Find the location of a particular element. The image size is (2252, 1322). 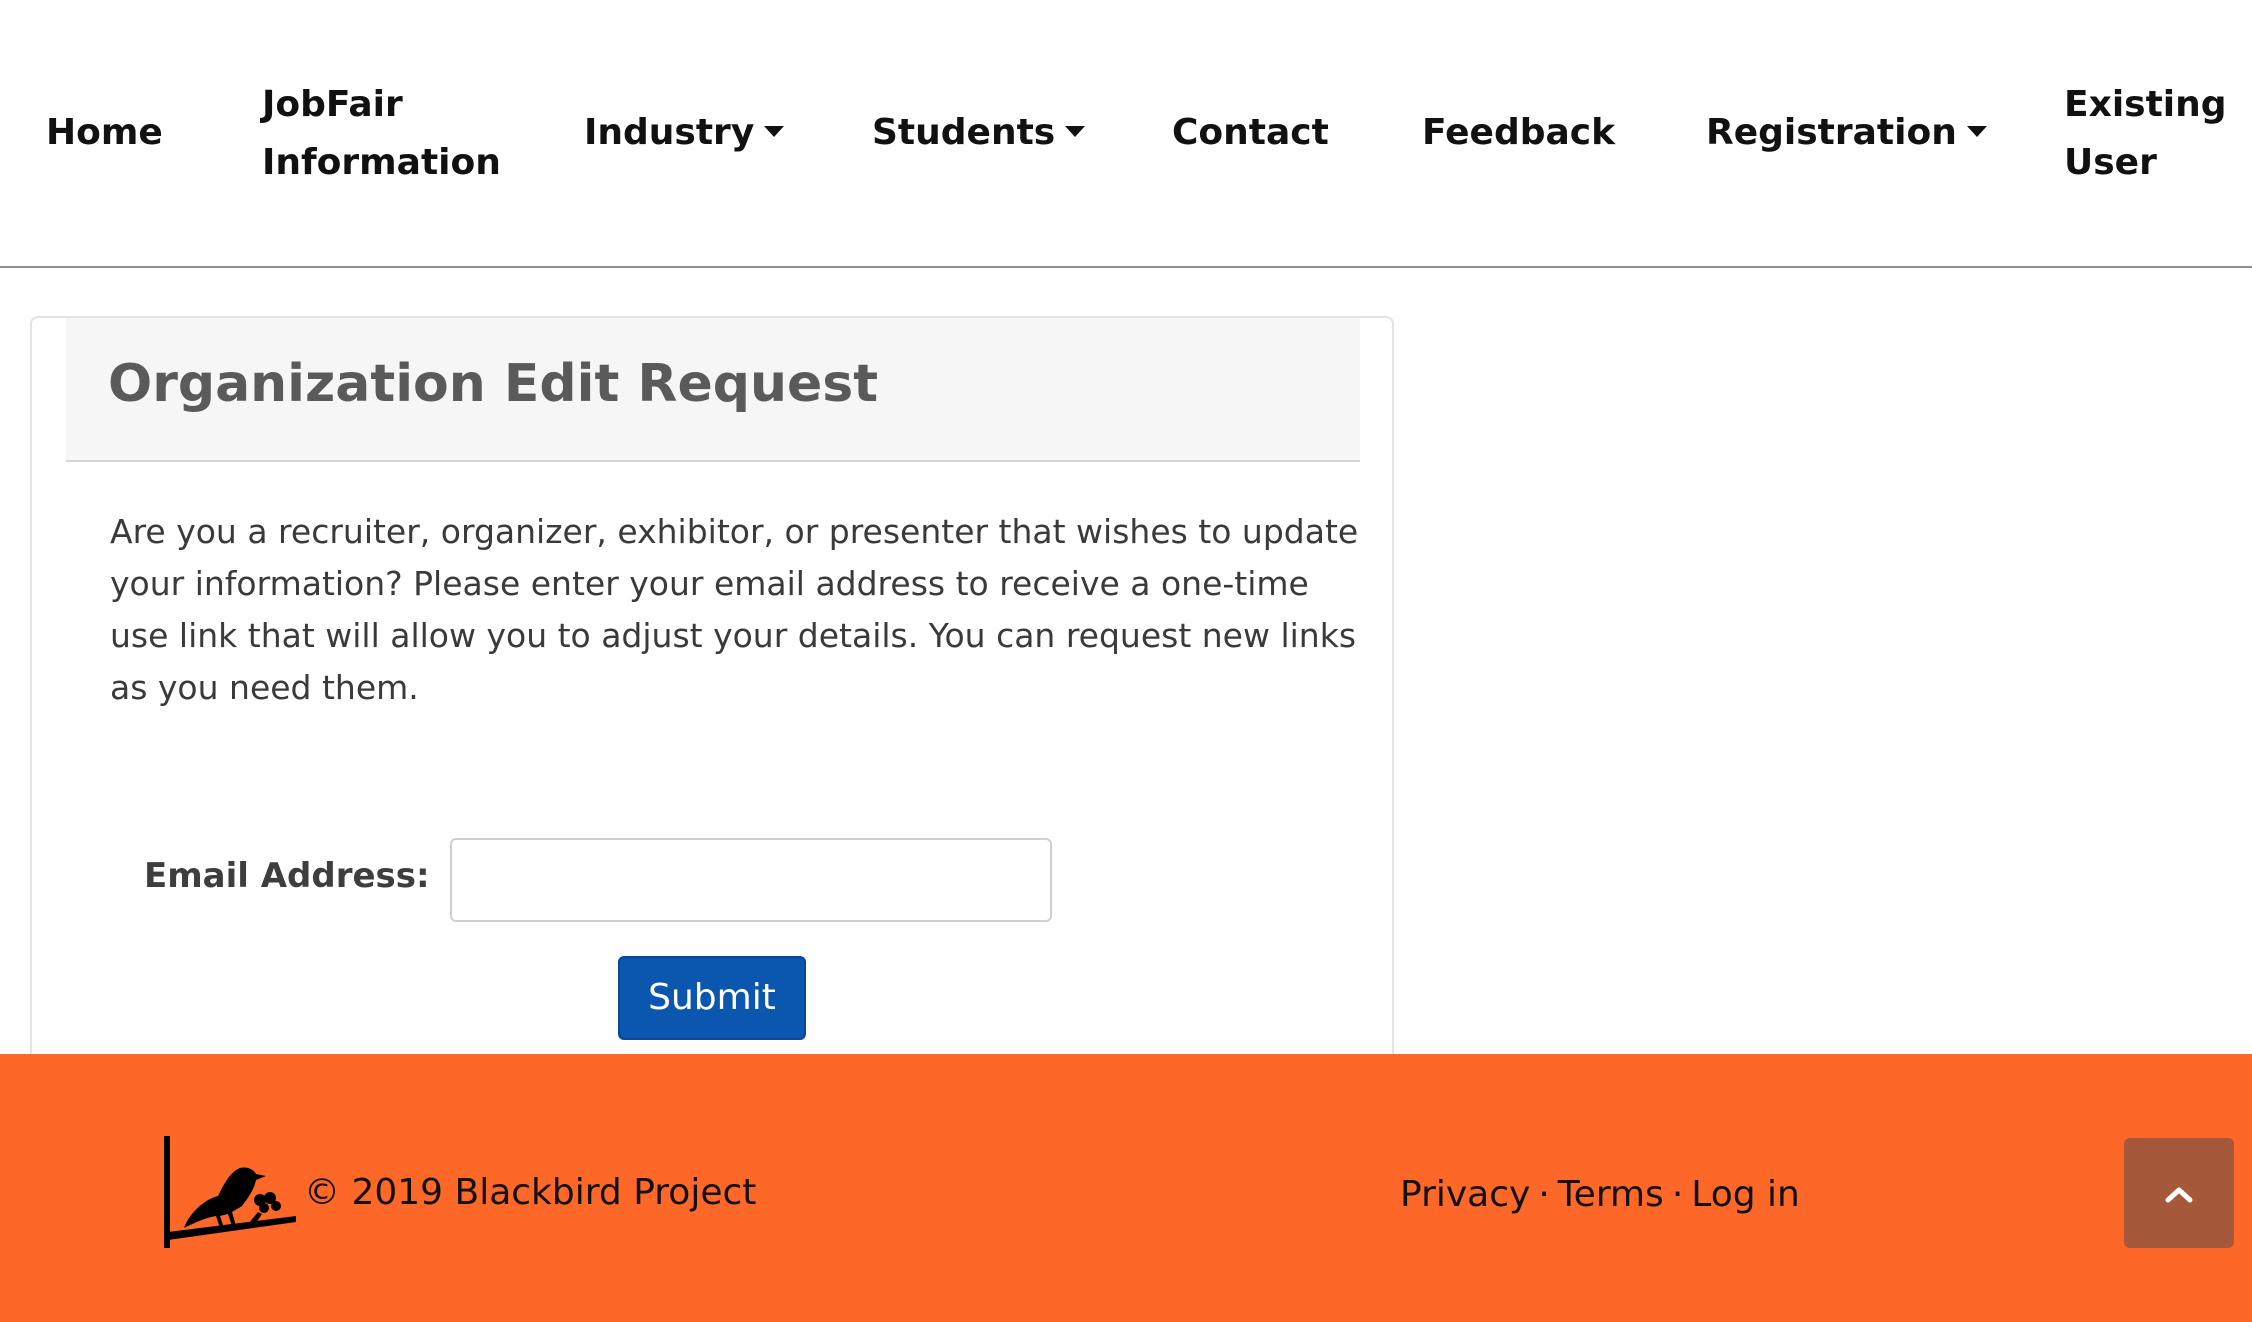

submit-button: Submit is located at coordinates (712, 998).